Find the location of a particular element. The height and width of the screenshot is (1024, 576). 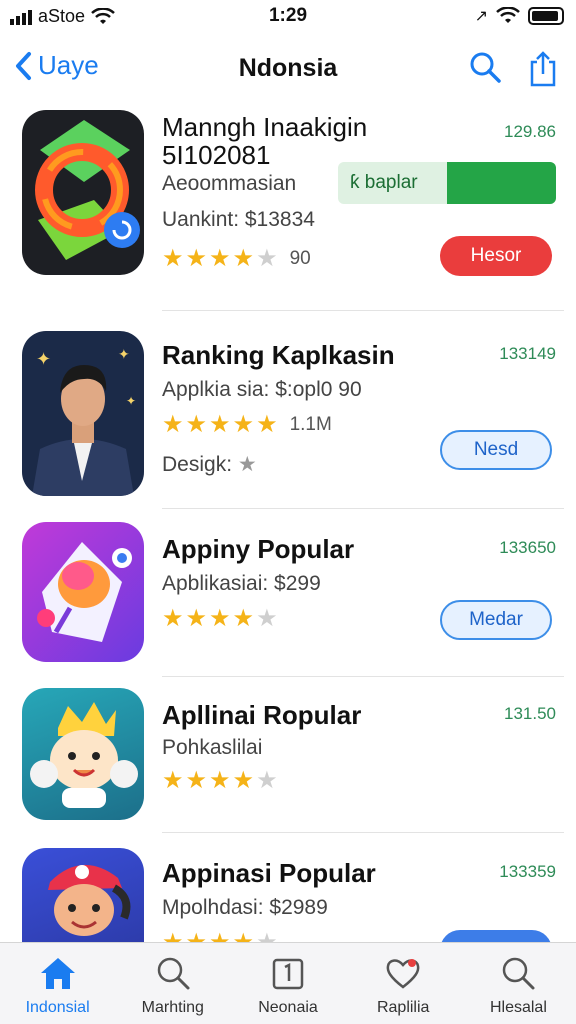

action-button: Hesor is located at coordinates (496, 256).